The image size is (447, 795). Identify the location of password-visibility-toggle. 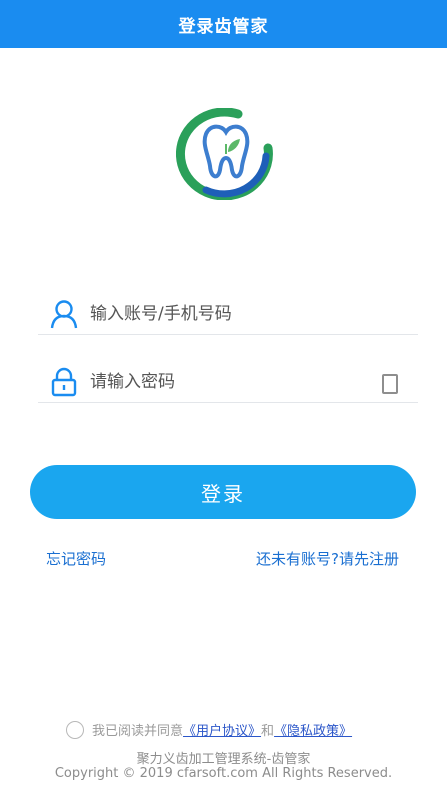
(390, 384).